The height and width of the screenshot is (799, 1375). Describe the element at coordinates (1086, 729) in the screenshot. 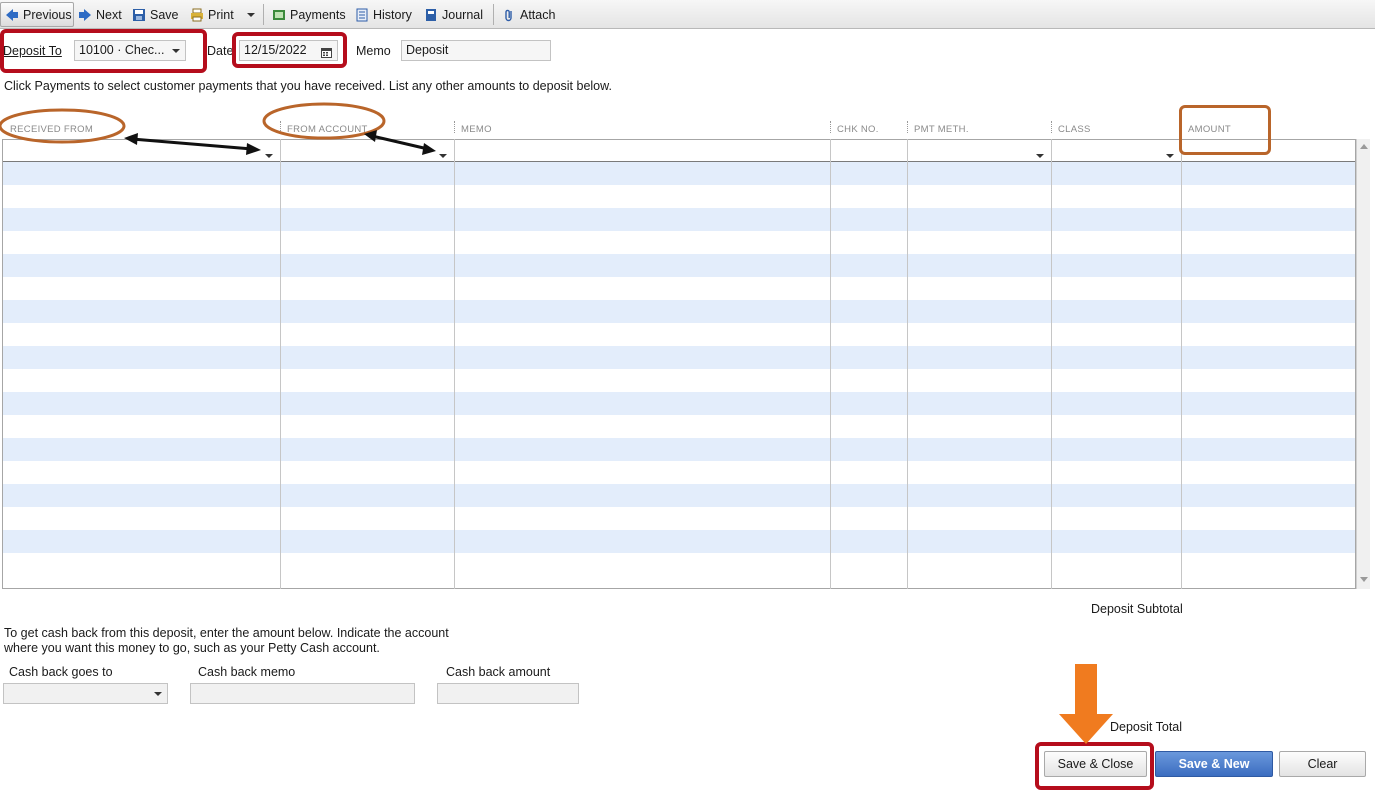

I see `orange-arrow-head` at that location.